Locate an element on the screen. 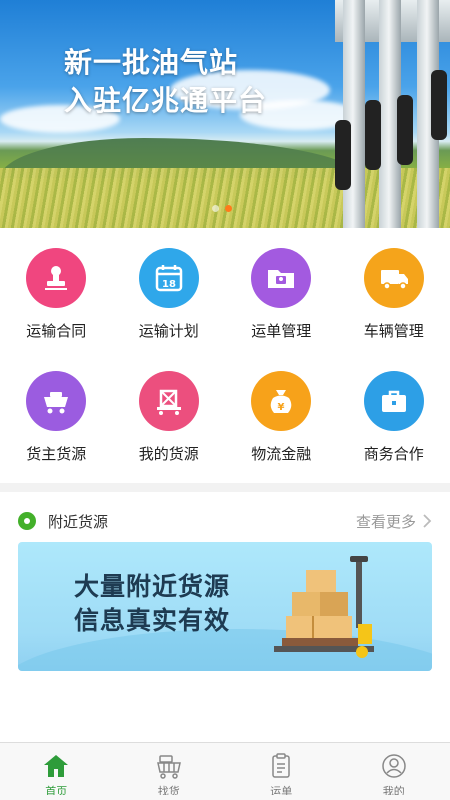 The image size is (450, 800). grid-item-my-cargo: 我的货源 is located at coordinates (169, 417).